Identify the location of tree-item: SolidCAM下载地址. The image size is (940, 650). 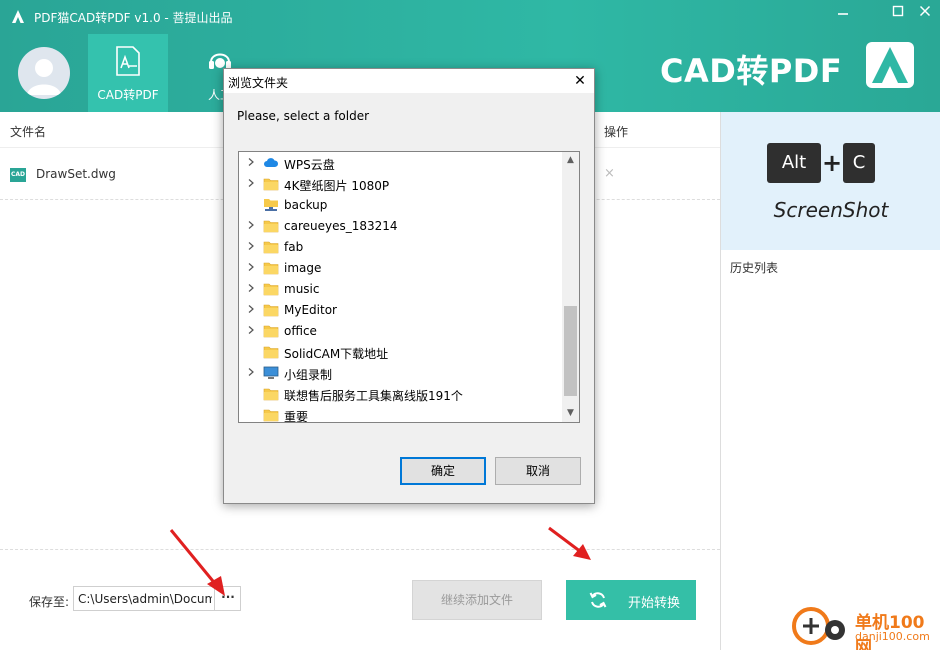
(400, 352).